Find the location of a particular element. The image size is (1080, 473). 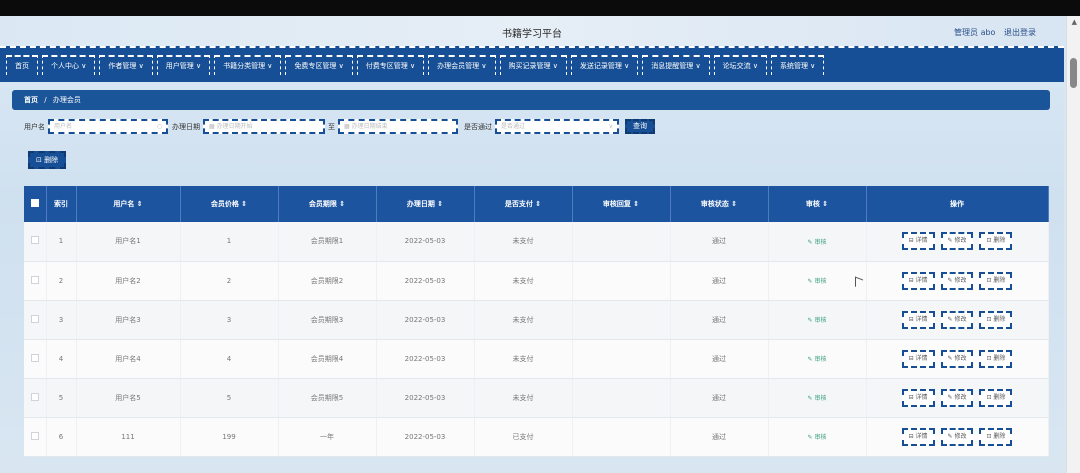

nav-send-records: 发送记录管理 ∨ is located at coordinates (604, 65).